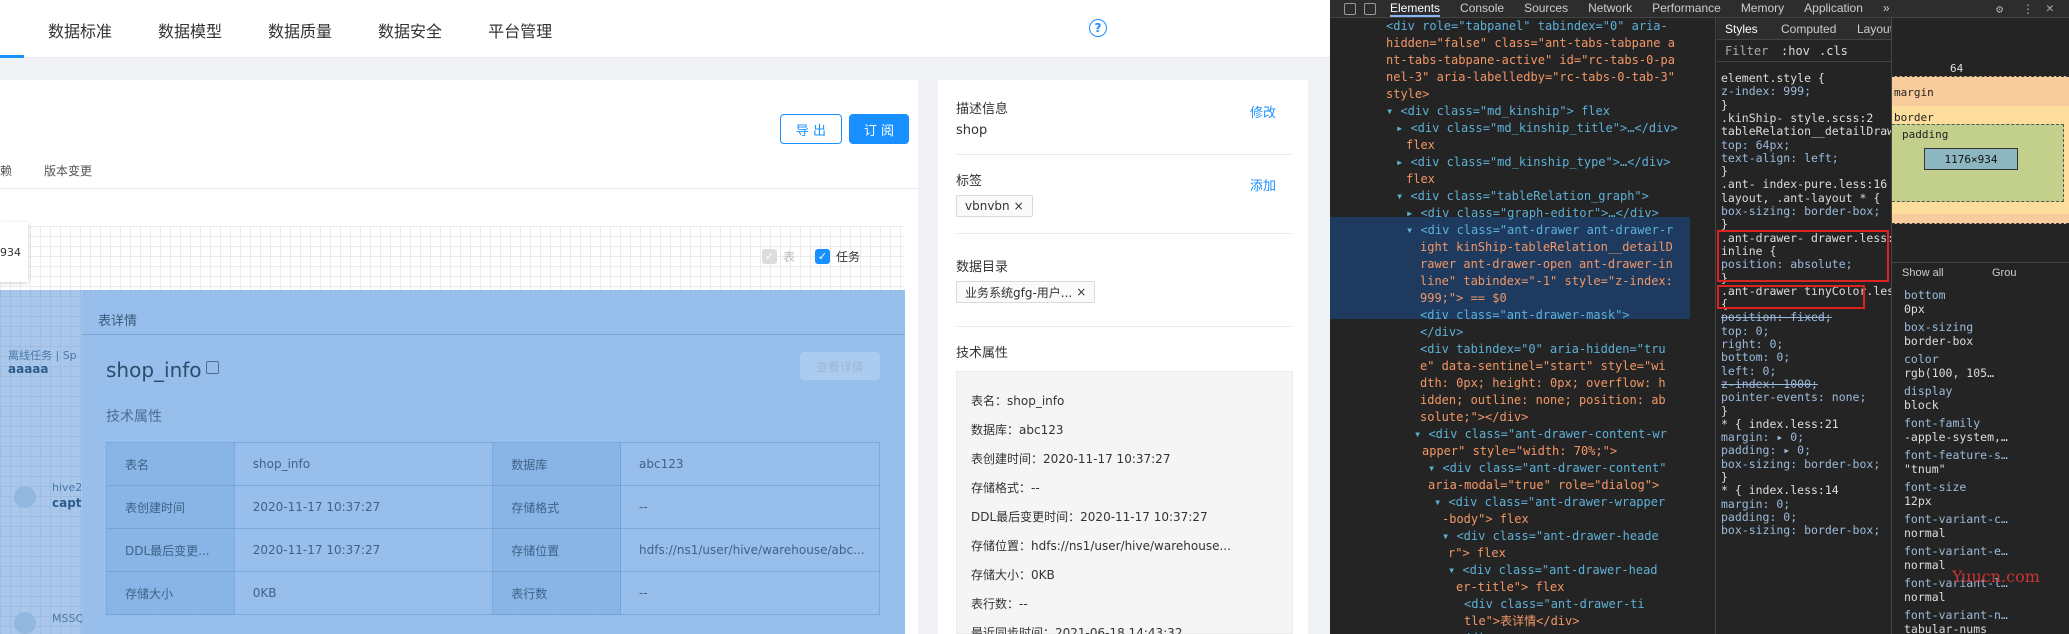 This screenshot has width=2069, height=634. I want to click on tab-sources: Sources, so click(1546, 9).